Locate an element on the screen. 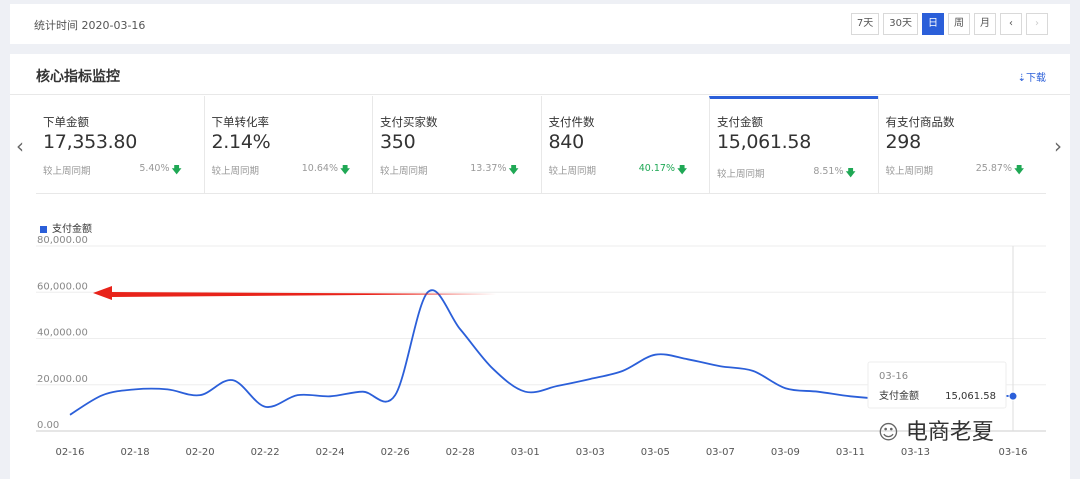  watermark: ☺ 电商老夏 is located at coordinates (936, 430).